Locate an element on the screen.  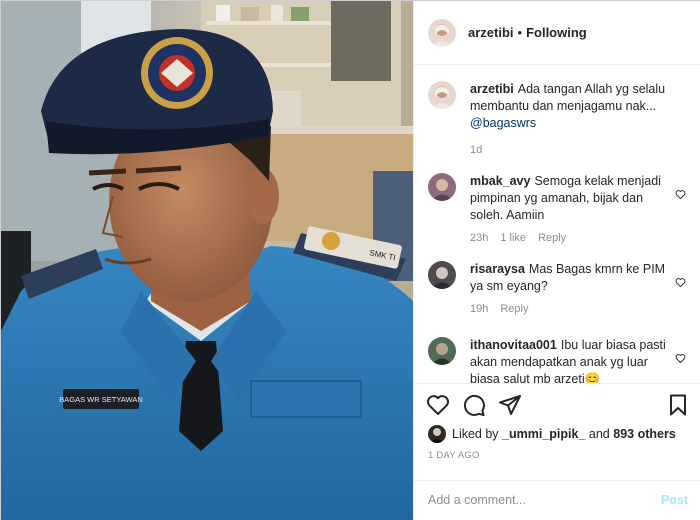
add-comment-bar: Add a comment... Post is located at coordinates (557, 500).